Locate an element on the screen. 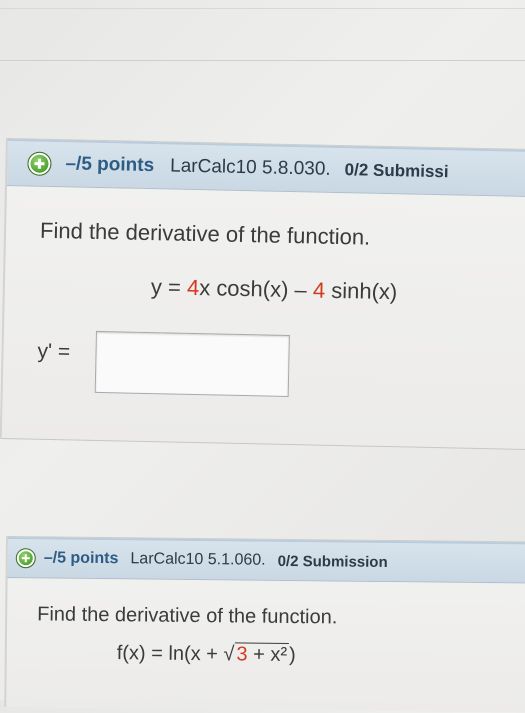 This screenshot has width=525, height=713. equation-lhs: f(x) = ln(x + is located at coordinates (170, 654).